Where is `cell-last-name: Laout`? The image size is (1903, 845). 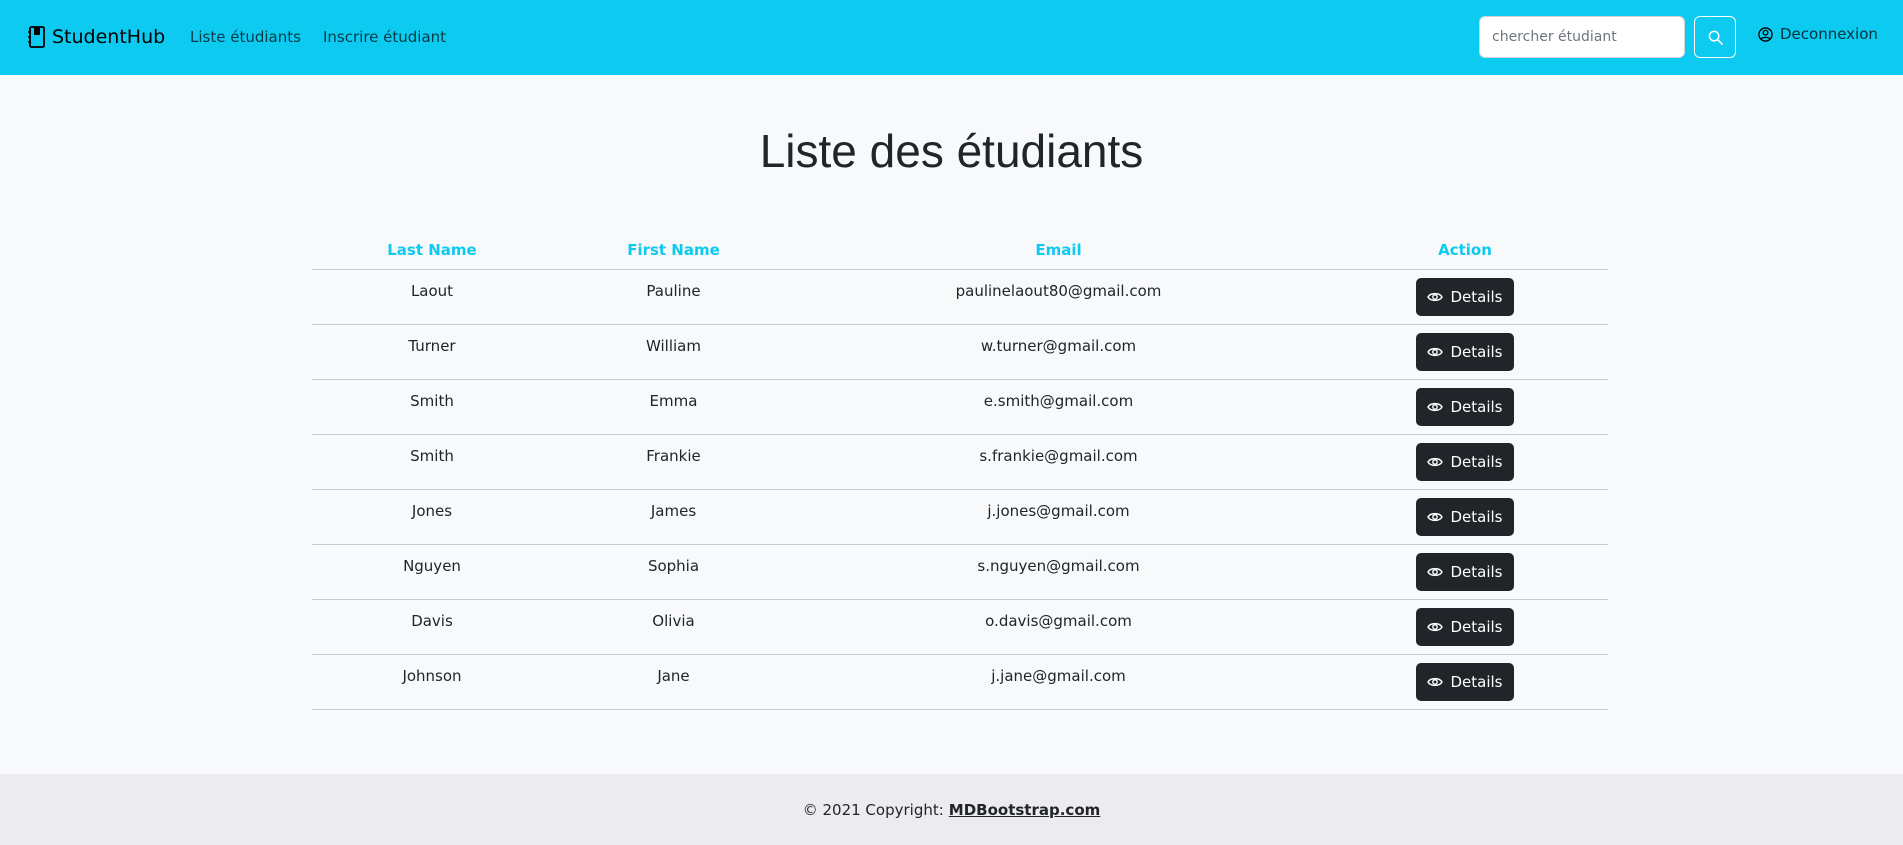 cell-last-name: Laout is located at coordinates (432, 297).